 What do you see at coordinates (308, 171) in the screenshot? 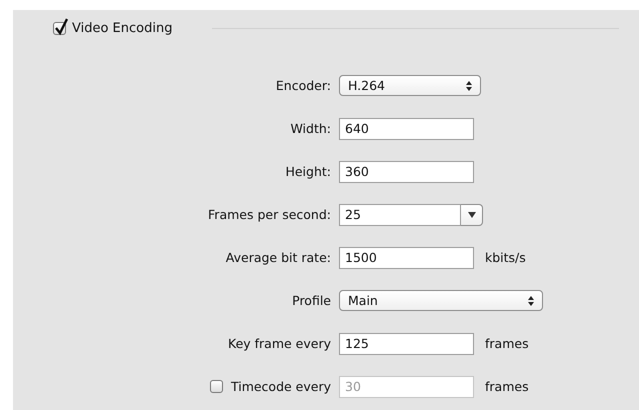
I see `field-label: Height:` at bounding box center [308, 171].